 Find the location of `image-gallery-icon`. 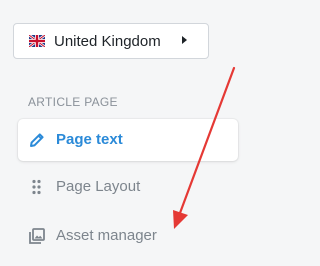

image-gallery-icon is located at coordinates (37, 236).